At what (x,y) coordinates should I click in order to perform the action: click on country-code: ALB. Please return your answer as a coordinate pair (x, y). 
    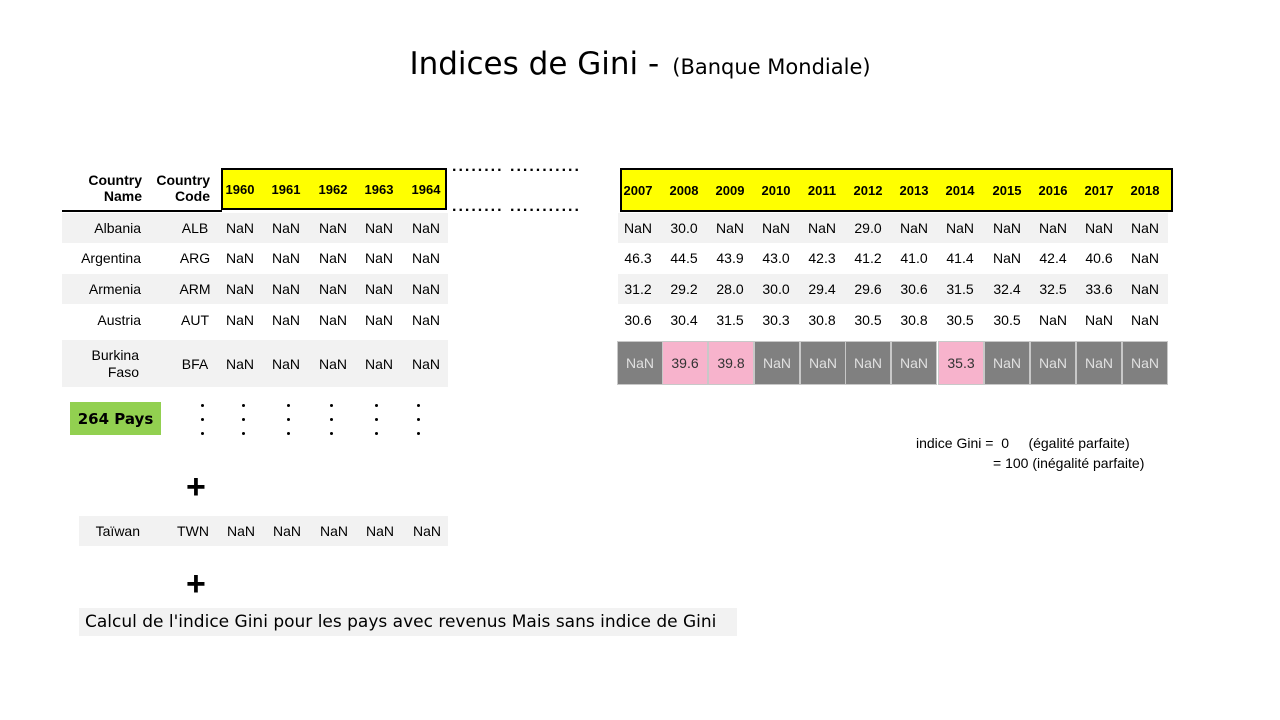
    Looking at the image, I should click on (195, 228).